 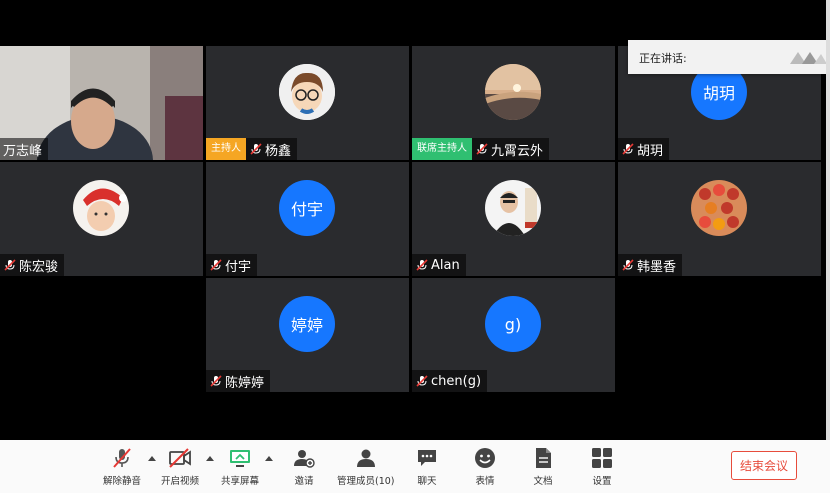 I want to click on participant-name: 韩墨香, so click(x=657, y=267).